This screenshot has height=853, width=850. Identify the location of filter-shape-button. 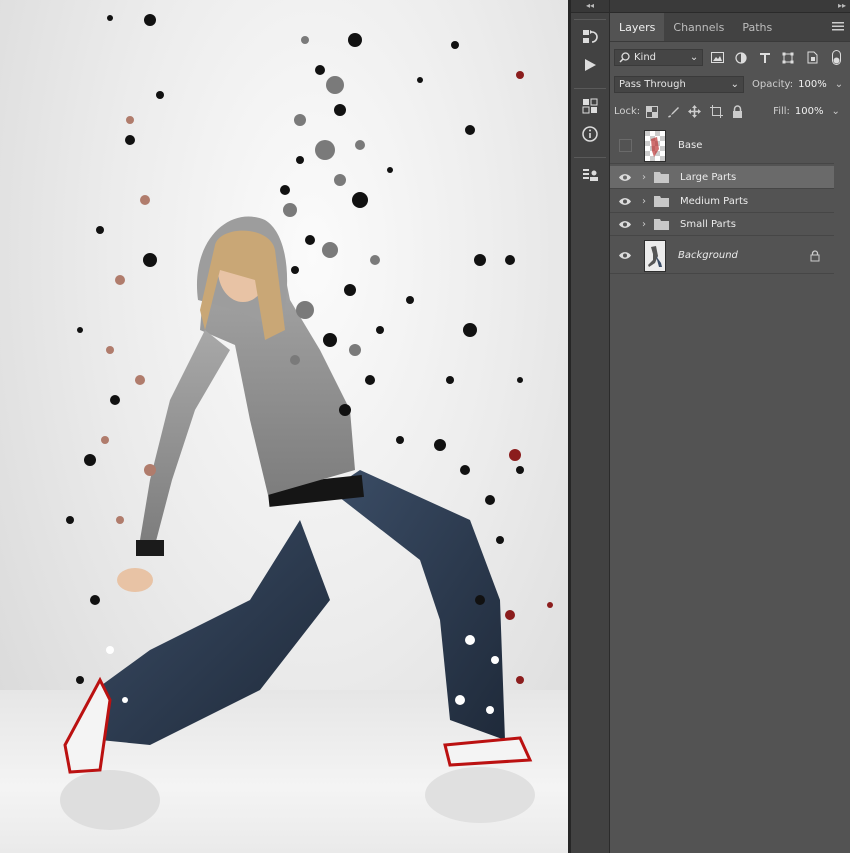
(789, 58).